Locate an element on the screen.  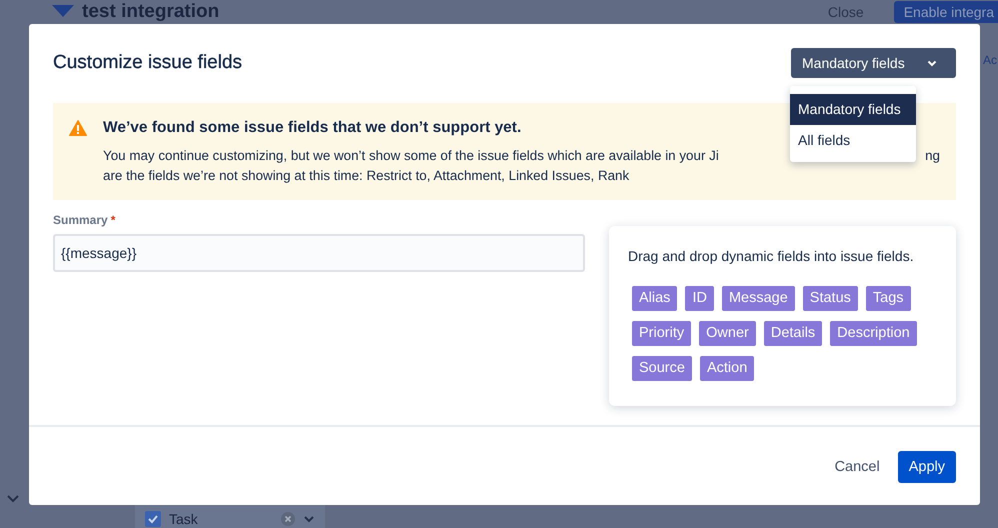
task-row: Task is located at coordinates (230, 516).